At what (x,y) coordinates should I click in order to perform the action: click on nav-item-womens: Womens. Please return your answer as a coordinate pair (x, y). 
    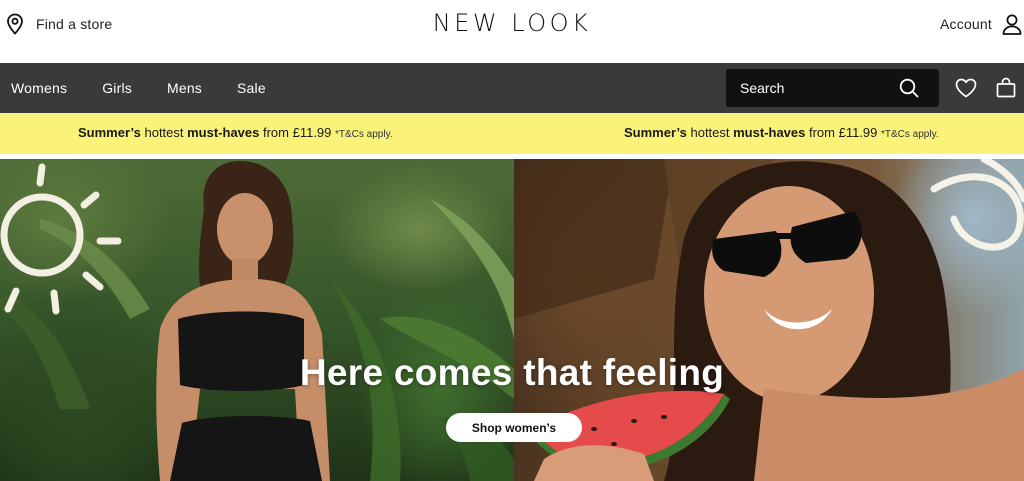
    Looking at the image, I should click on (39, 88).